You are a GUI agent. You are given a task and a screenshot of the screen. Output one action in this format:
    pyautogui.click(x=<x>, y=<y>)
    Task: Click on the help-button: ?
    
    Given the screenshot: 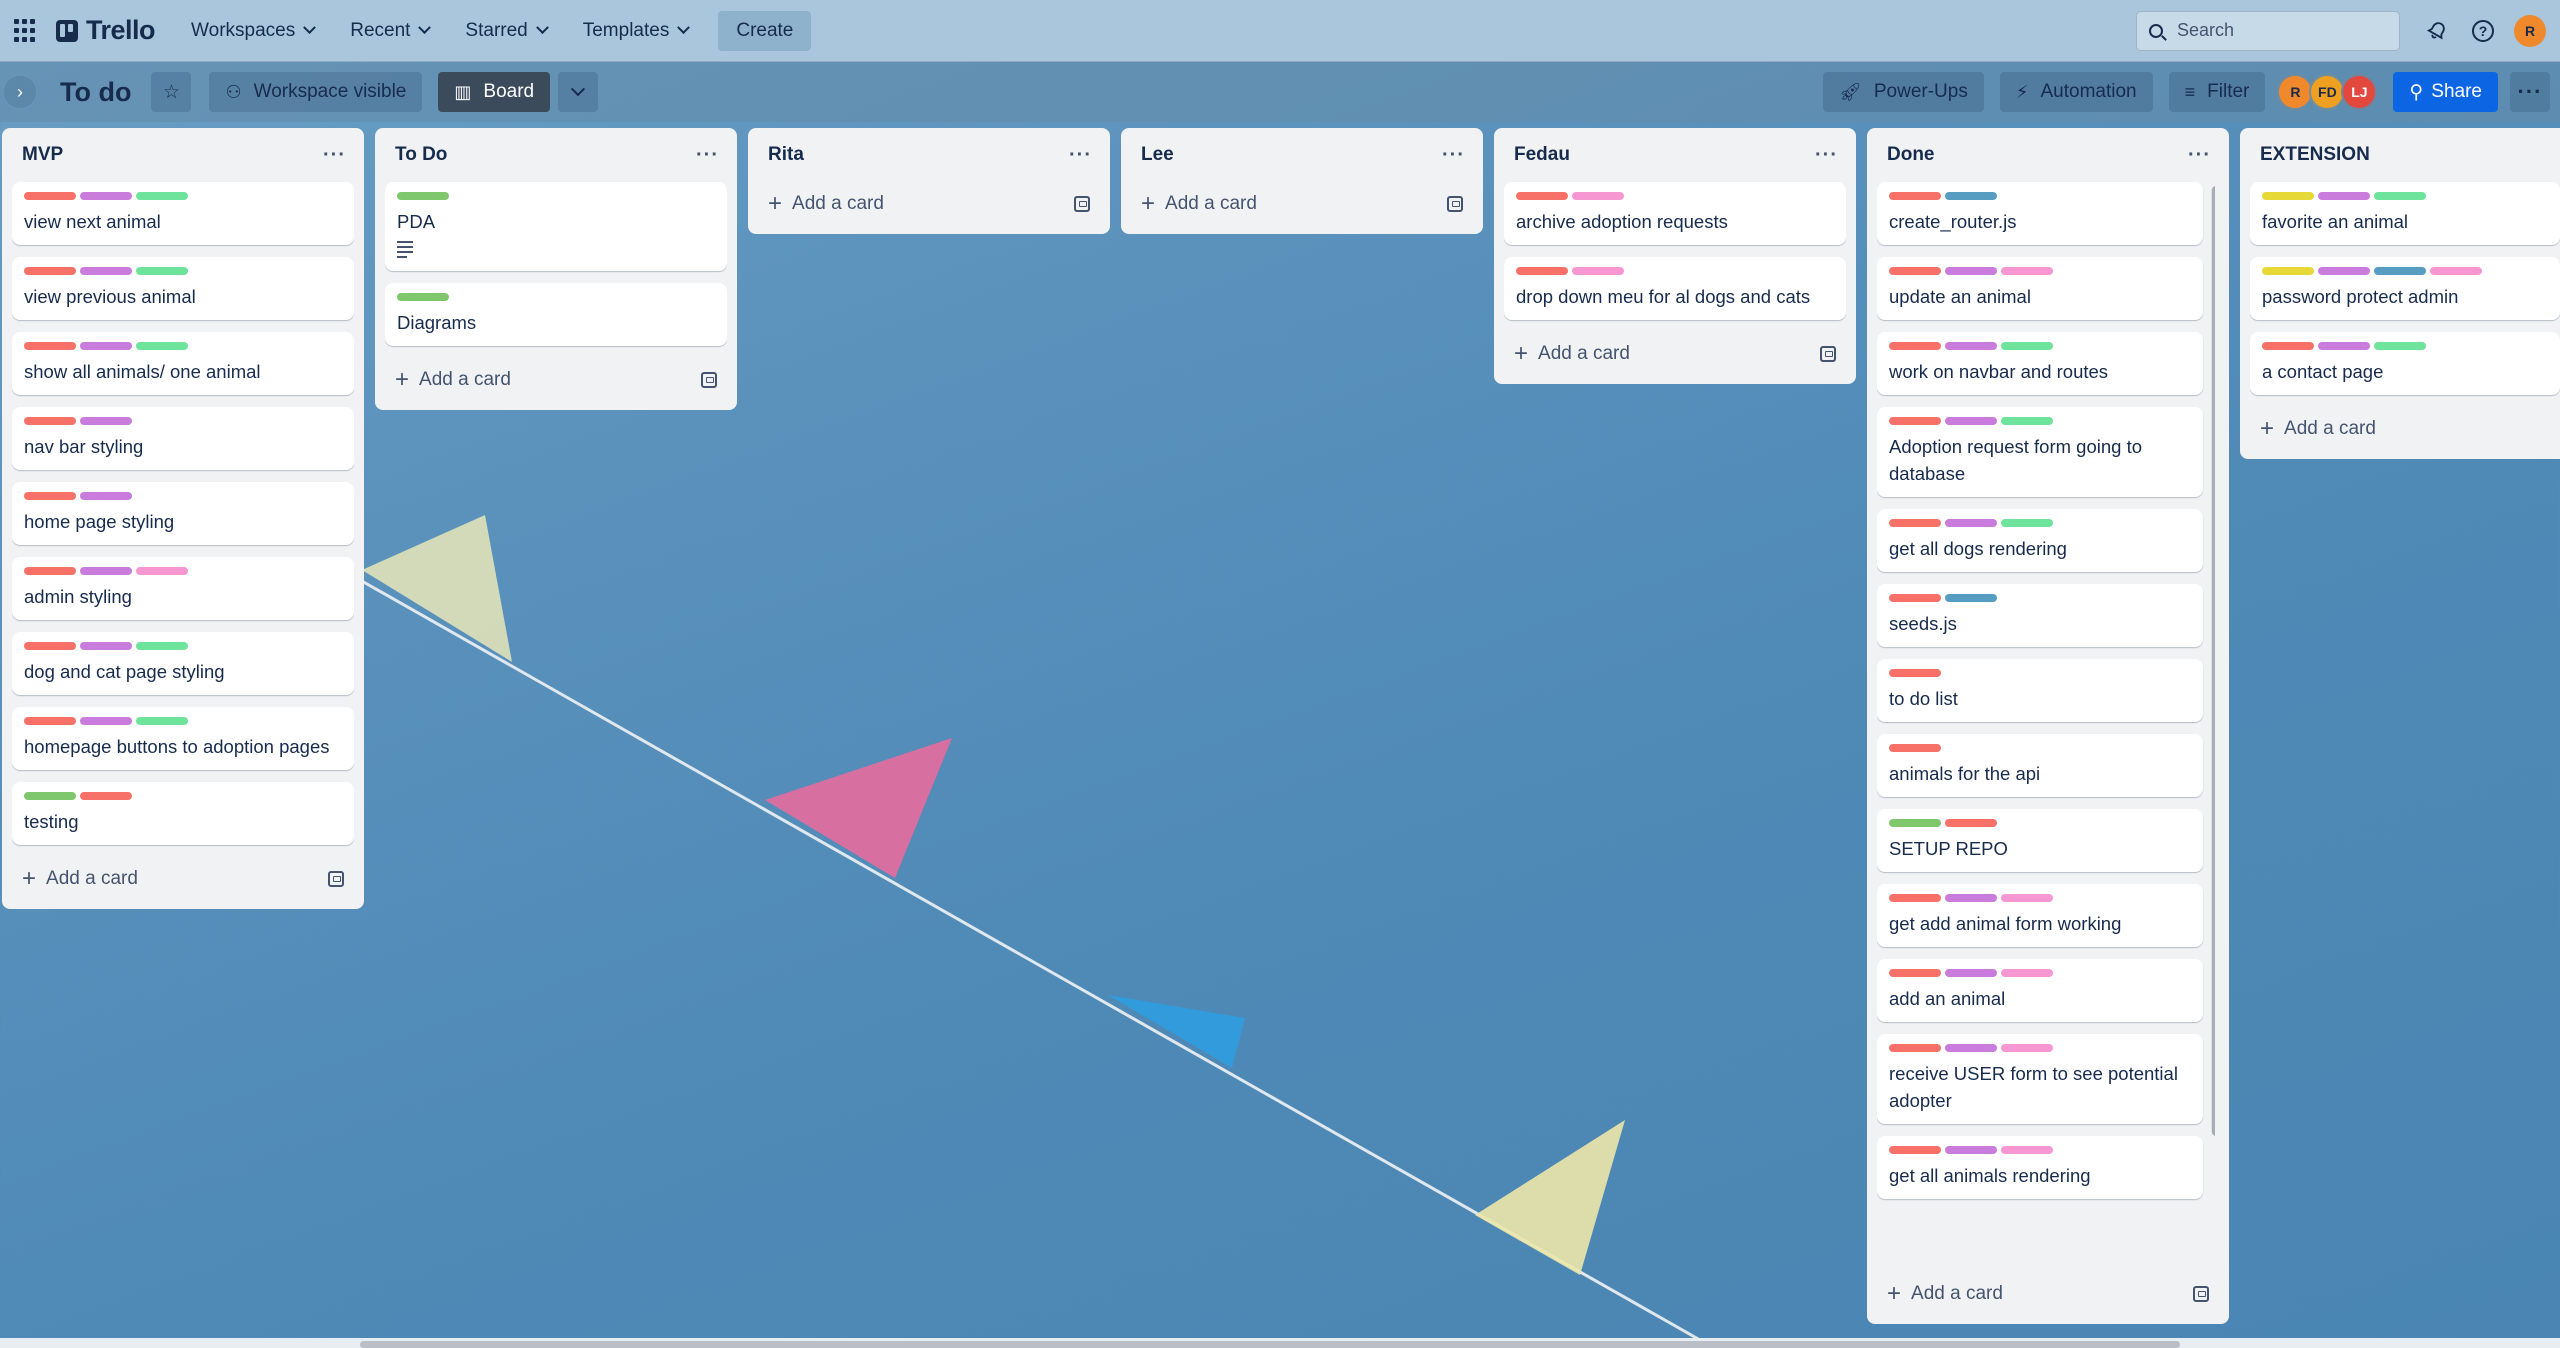 What is the action you would take?
    pyautogui.click(x=2483, y=31)
    